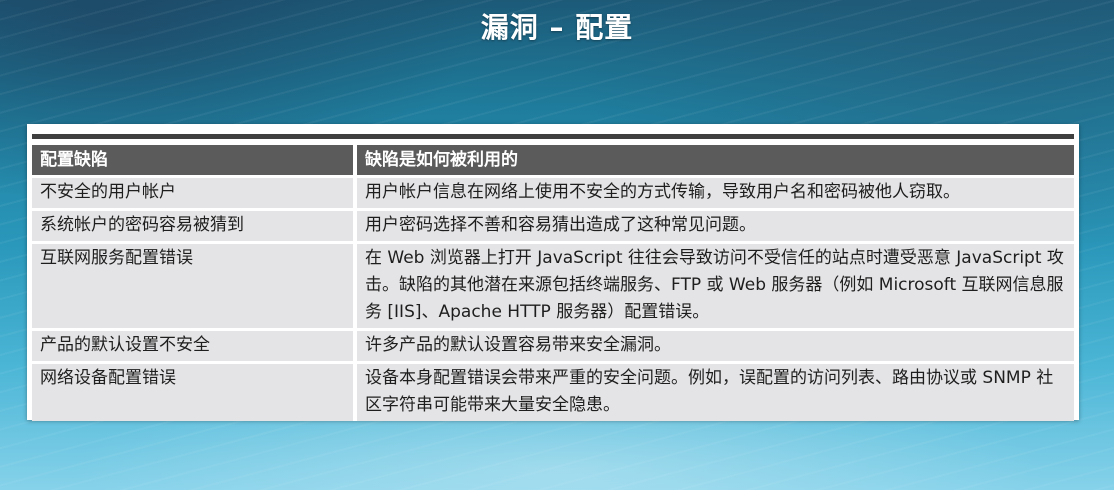 The width and height of the screenshot is (1114, 490). Describe the element at coordinates (715, 193) in the screenshot. I see `row-exploit-cell: 用户帐户信息在网络上使用不安全的方式传输，导致用户名和密码被他人窃取。` at that location.